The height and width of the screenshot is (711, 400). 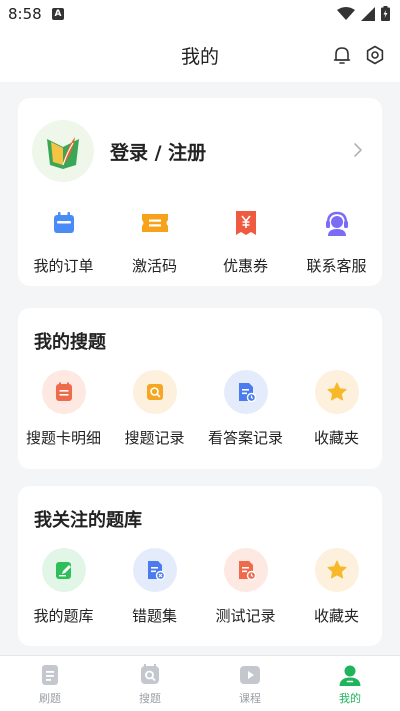 What do you see at coordinates (375, 55) in the screenshot?
I see `gear-icon` at bounding box center [375, 55].